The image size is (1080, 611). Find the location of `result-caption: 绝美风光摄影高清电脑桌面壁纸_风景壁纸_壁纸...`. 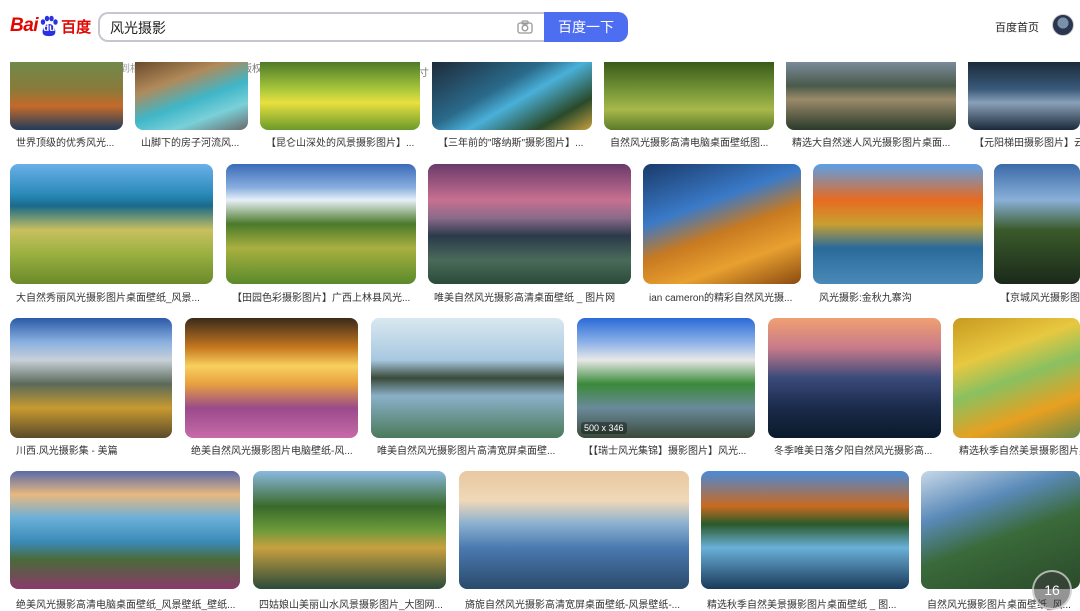

result-caption: 绝美风光摄影高清电脑桌面壁纸_风景壁纸_壁纸... is located at coordinates (141, 603).